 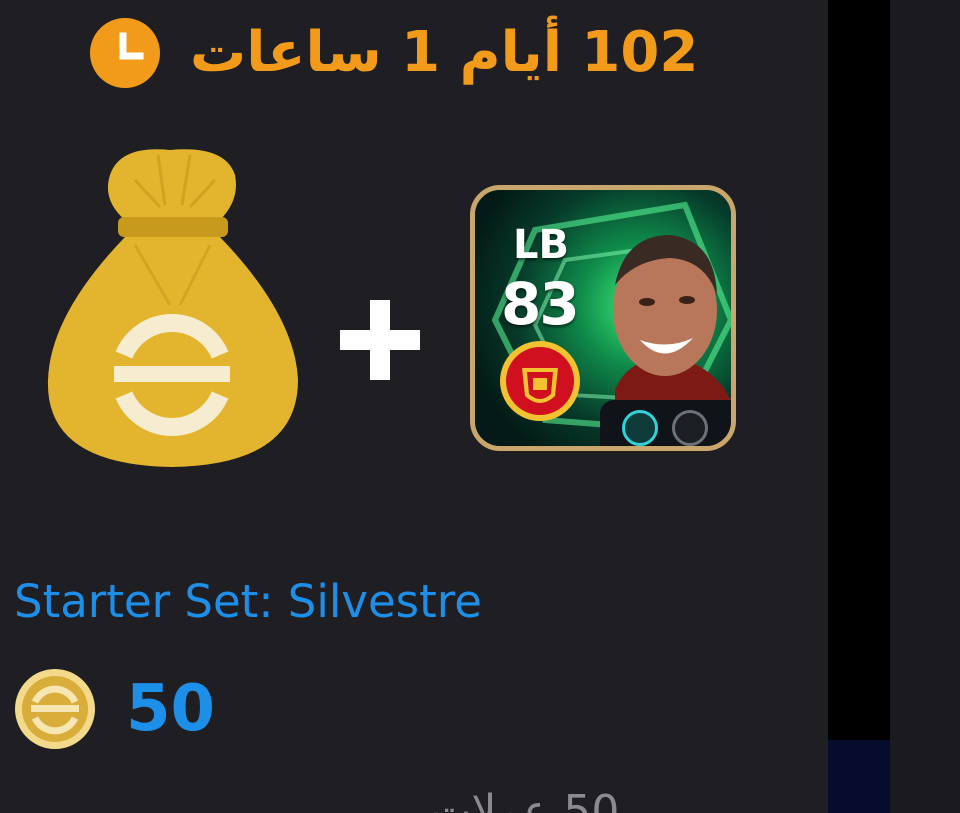 What do you see at coordinates (171, 709) in the screenshot?
I see `price-value: 50` at bounding box center [171, 709].